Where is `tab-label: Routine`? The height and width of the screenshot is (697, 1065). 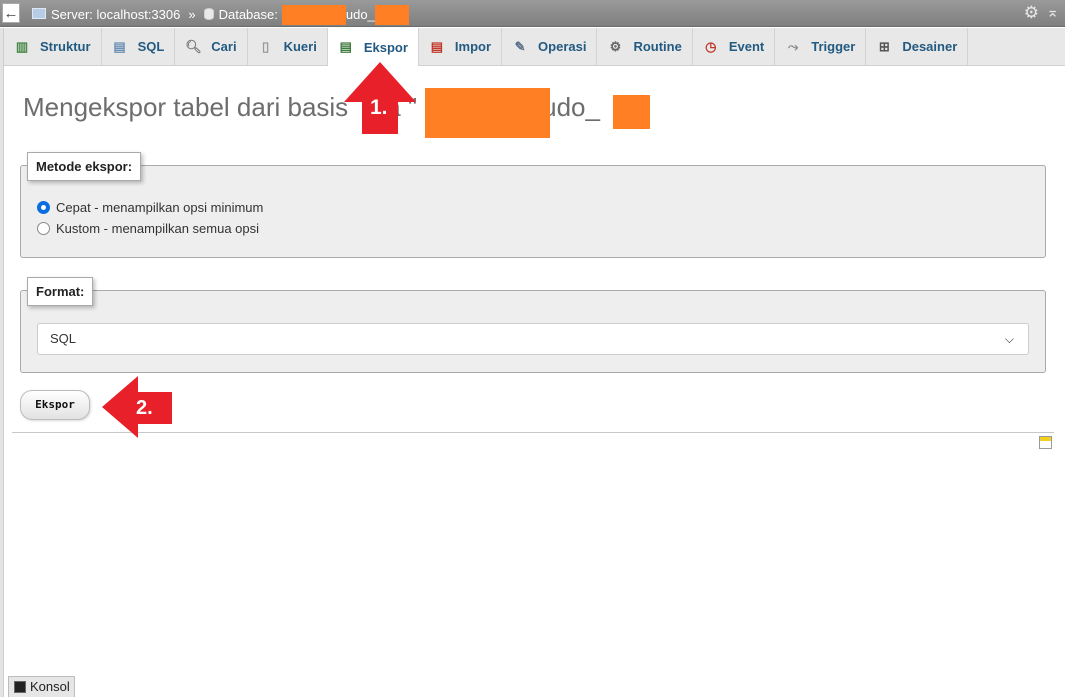 tab-label: Routine is located at coordinates (657, 46).